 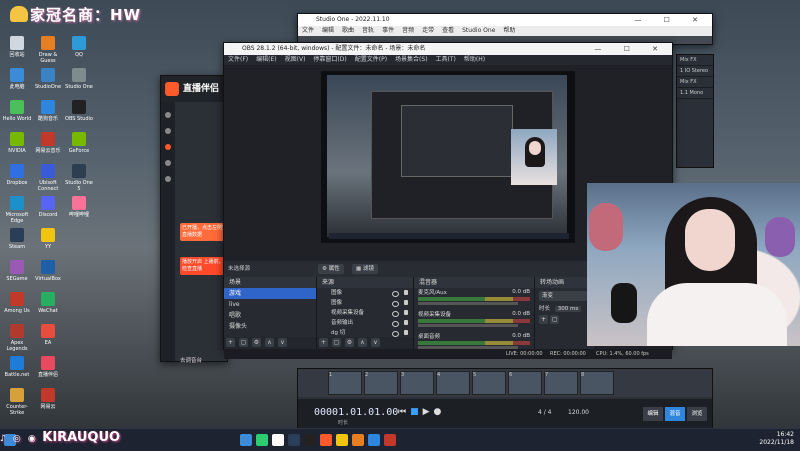 What do you see at coordinates (282, 342) in the screenshot?
I see `move-down-button: ∨` at bounding box center [282, 342].